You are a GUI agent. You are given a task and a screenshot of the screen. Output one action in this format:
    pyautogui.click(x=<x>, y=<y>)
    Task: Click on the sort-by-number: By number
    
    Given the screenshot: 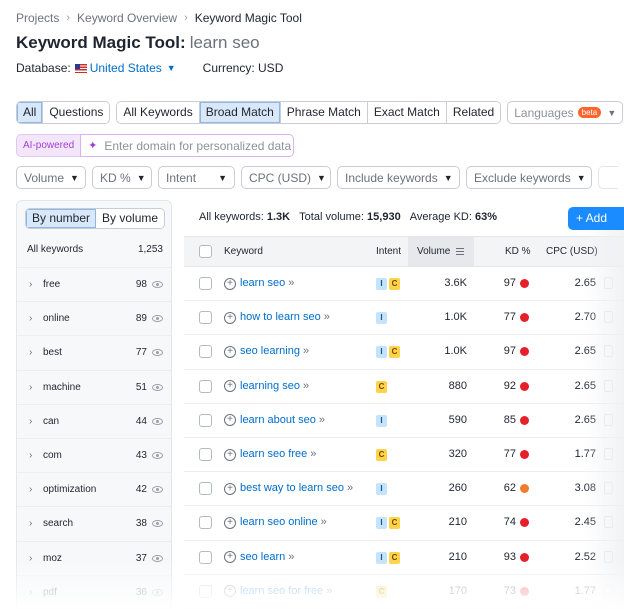 What is the action you would take?
    pyautogui.click(x=61, y=218)
    